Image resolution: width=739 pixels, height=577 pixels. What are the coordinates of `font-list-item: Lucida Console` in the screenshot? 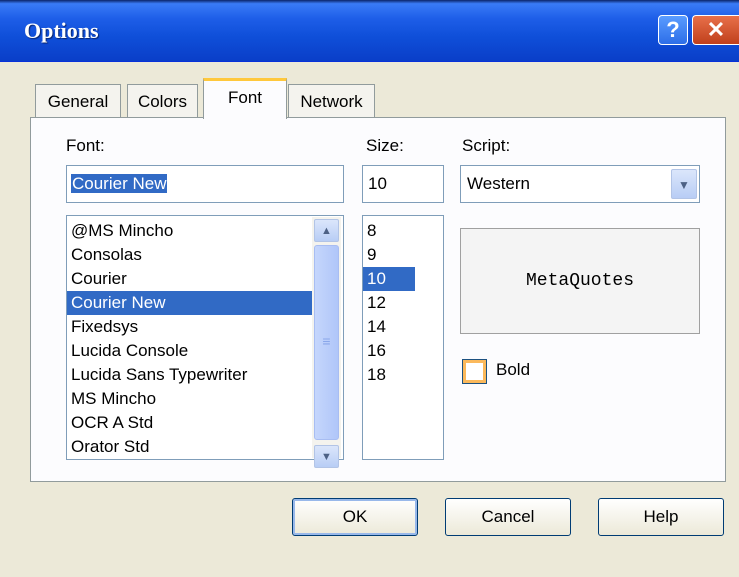 It's located at (190, 351).